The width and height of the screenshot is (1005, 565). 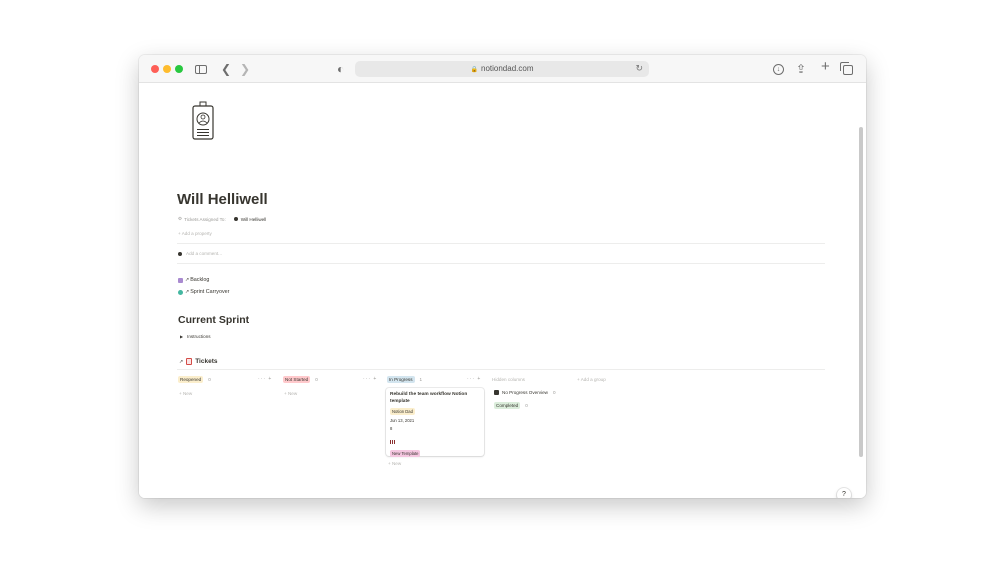 I want to click on toggle-triangle-icon: ▶, so click(x=181, y=336).